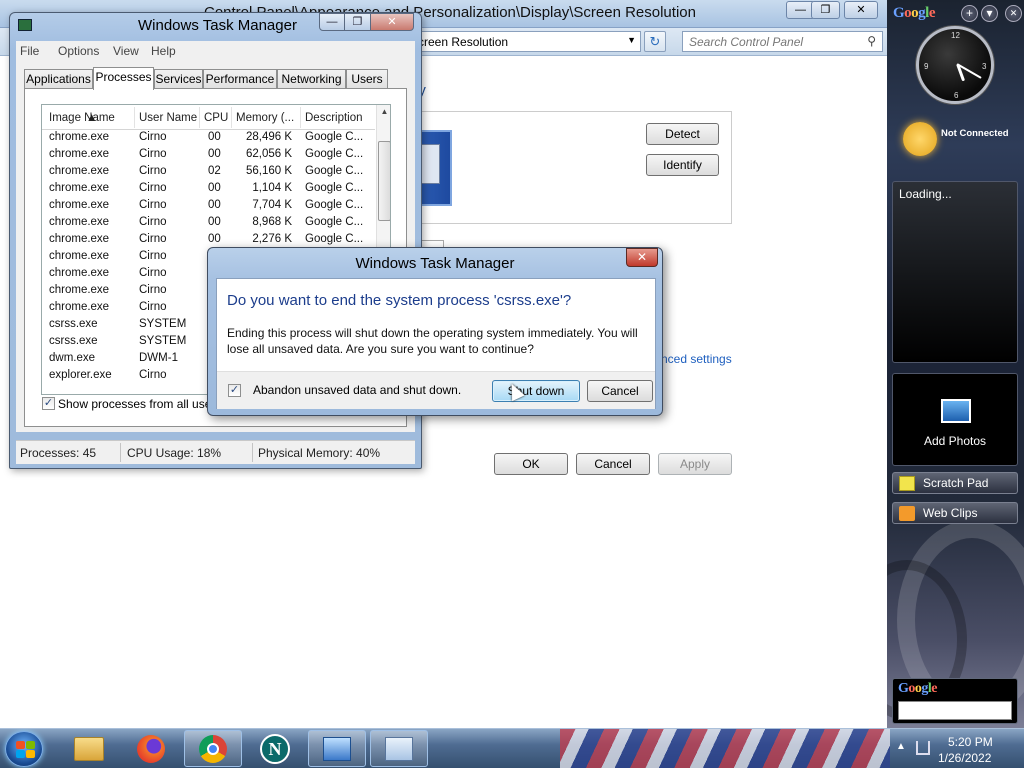 The image size is (1024, 768). What do you see at coordinates (275, 748) in the screenshot?
I see `taskbar-netscape: N` at bounding box center [275, 748].